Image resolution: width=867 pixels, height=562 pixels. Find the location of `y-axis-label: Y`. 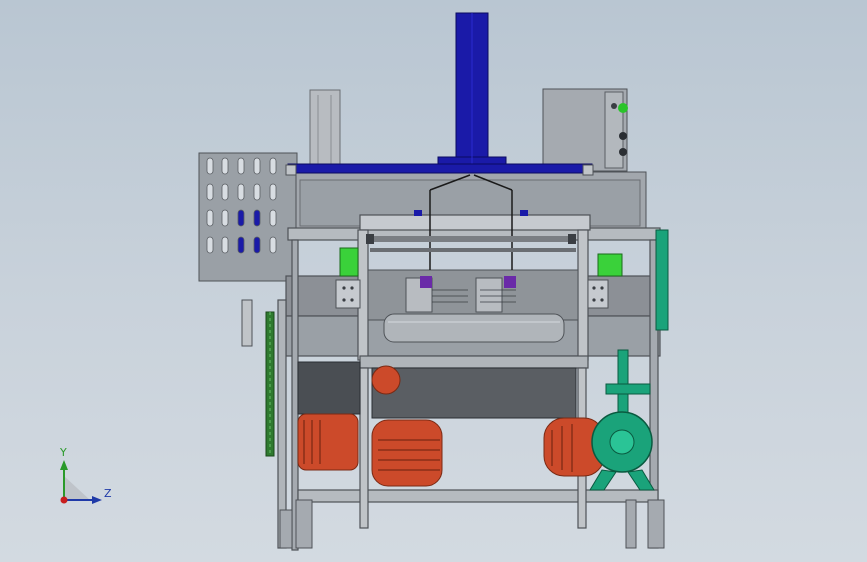

y-axis-label: Y is located at coordinates (63, 452).